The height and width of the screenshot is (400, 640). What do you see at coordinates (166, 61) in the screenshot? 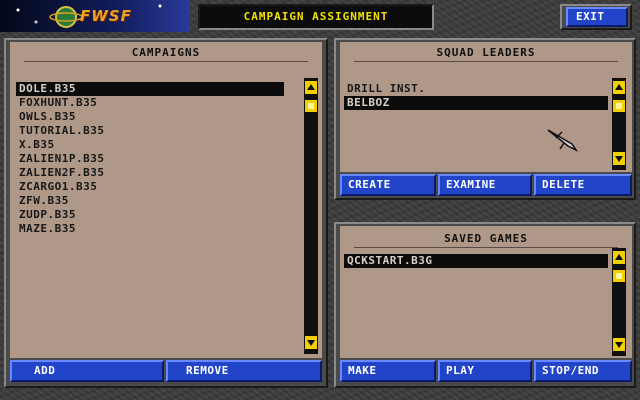
I see `campaigns-divider` at bounding box center [166, 61].